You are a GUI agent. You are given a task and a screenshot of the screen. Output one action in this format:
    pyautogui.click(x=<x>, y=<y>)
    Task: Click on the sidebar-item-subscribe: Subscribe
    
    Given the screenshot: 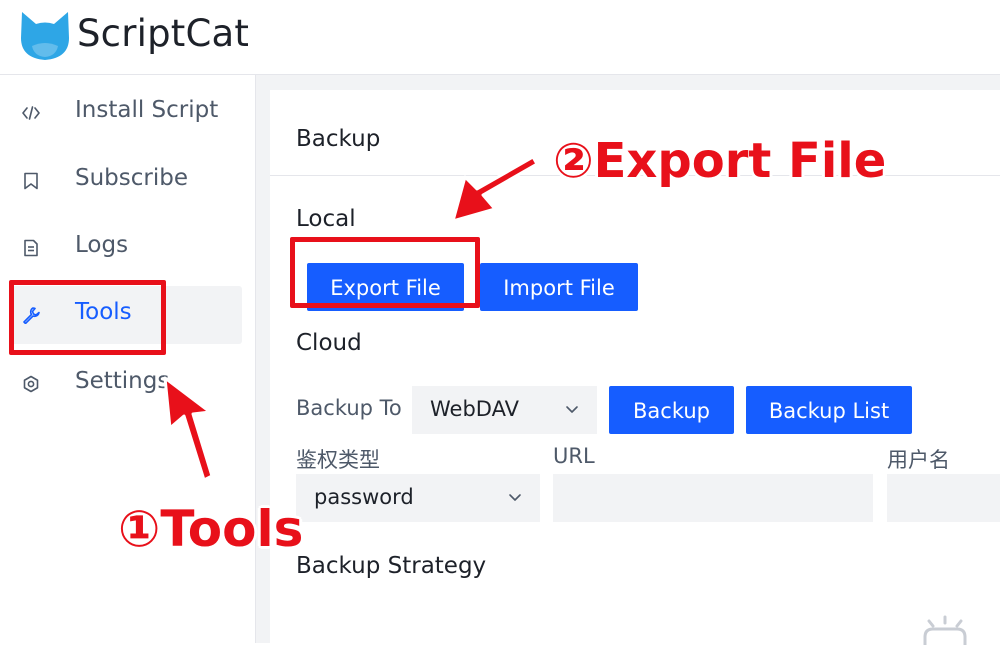 What is the action you would take?
    pyautogui.click(x=126, y=181)
    